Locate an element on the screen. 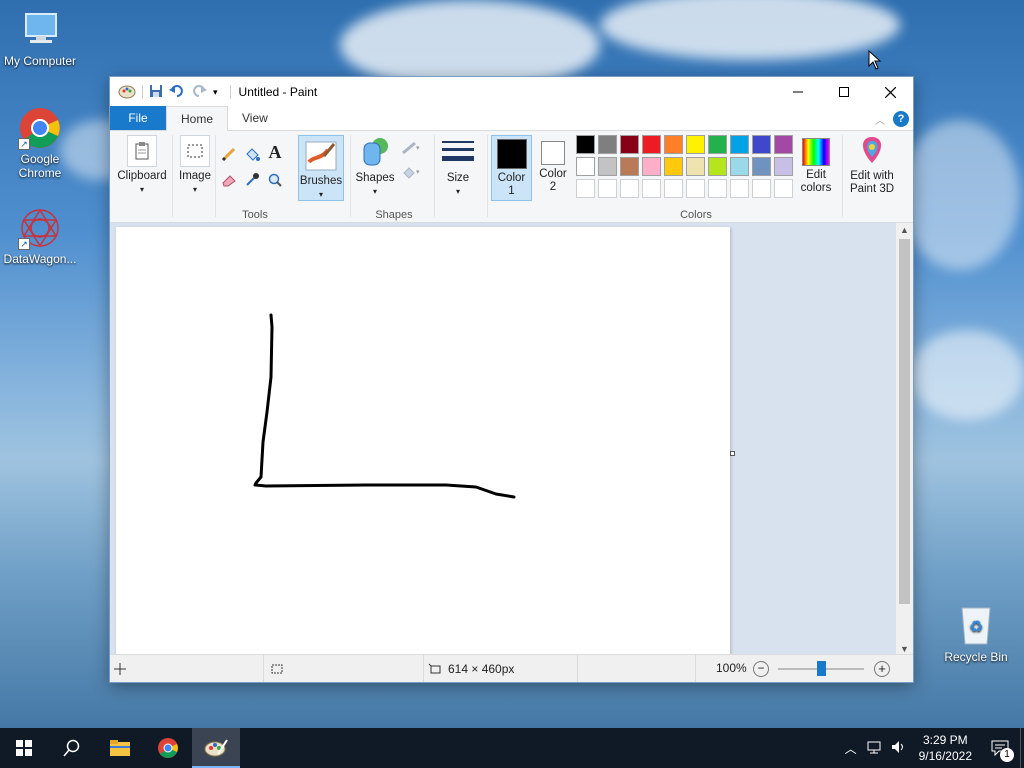  tab-view: View is located at coordinates (255, 118).